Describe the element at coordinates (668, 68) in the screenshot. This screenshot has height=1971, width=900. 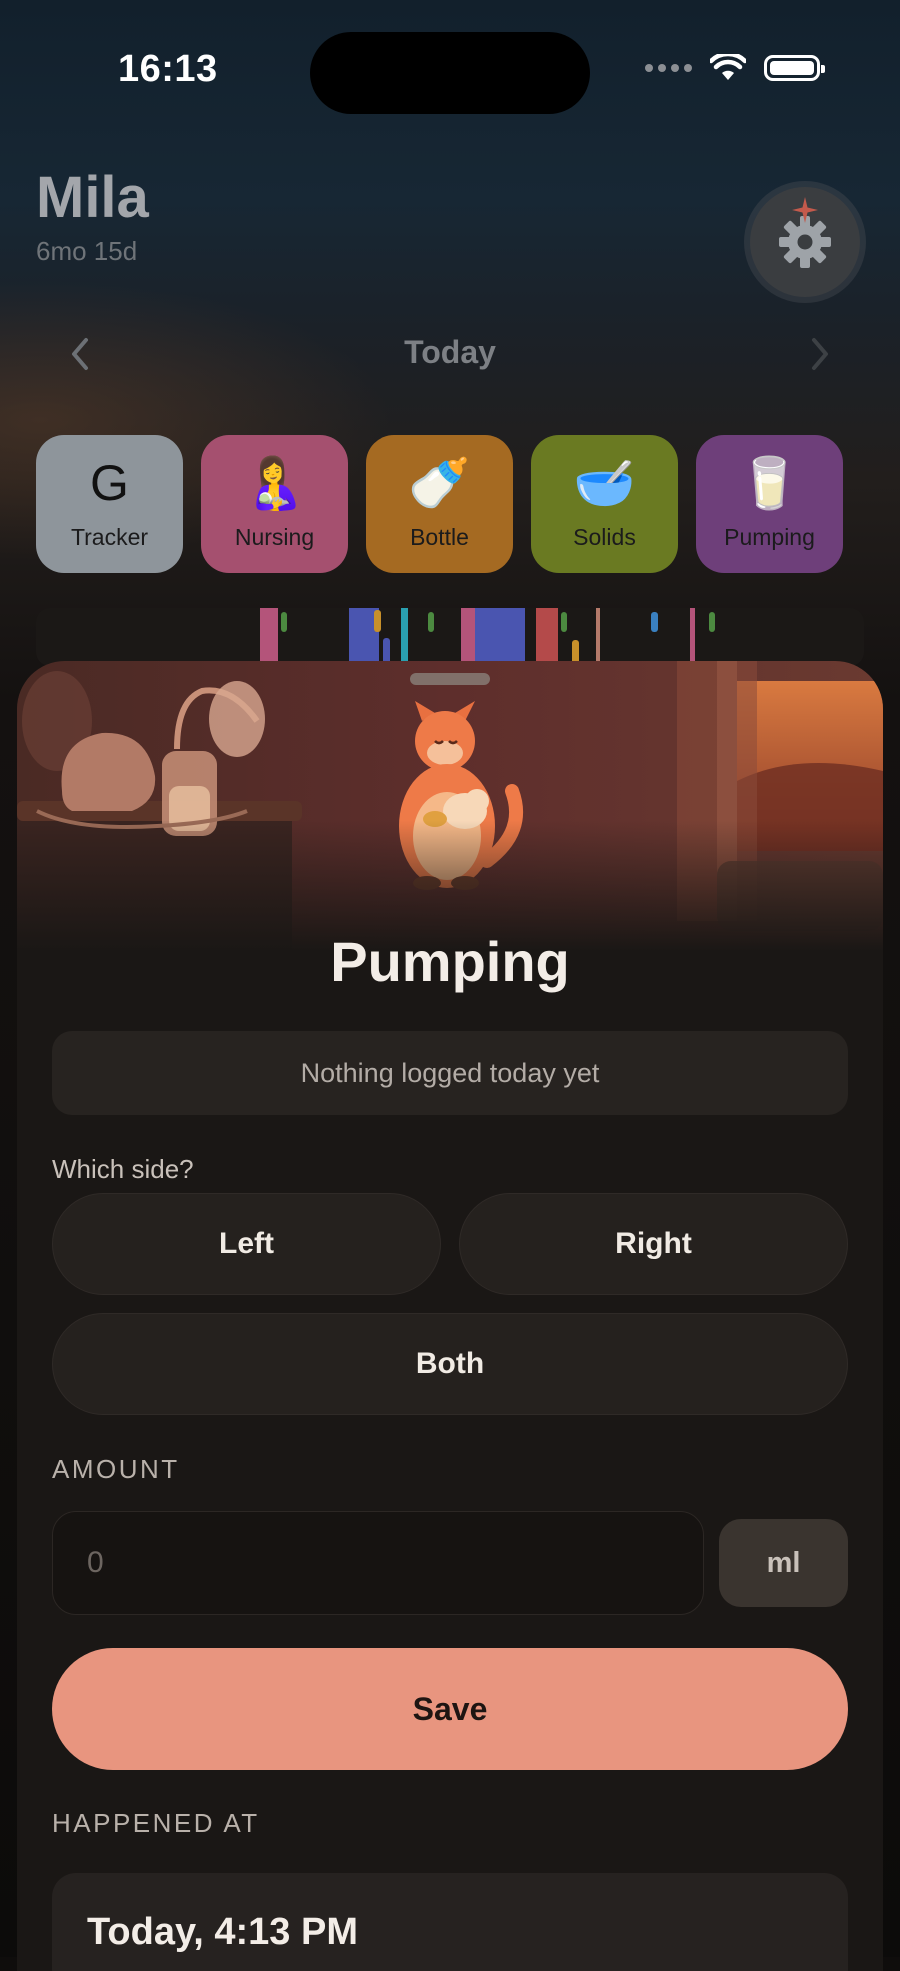
I see `cellular-icon` at that location.